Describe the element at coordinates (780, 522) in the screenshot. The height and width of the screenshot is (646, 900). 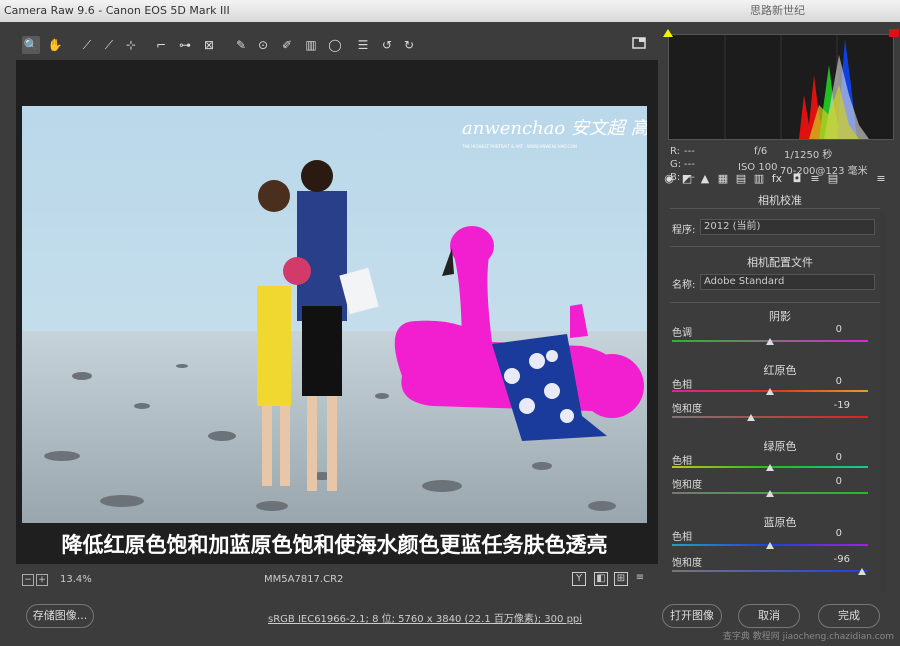
I see `blue-primary-heading: 蓝原色` at that location.